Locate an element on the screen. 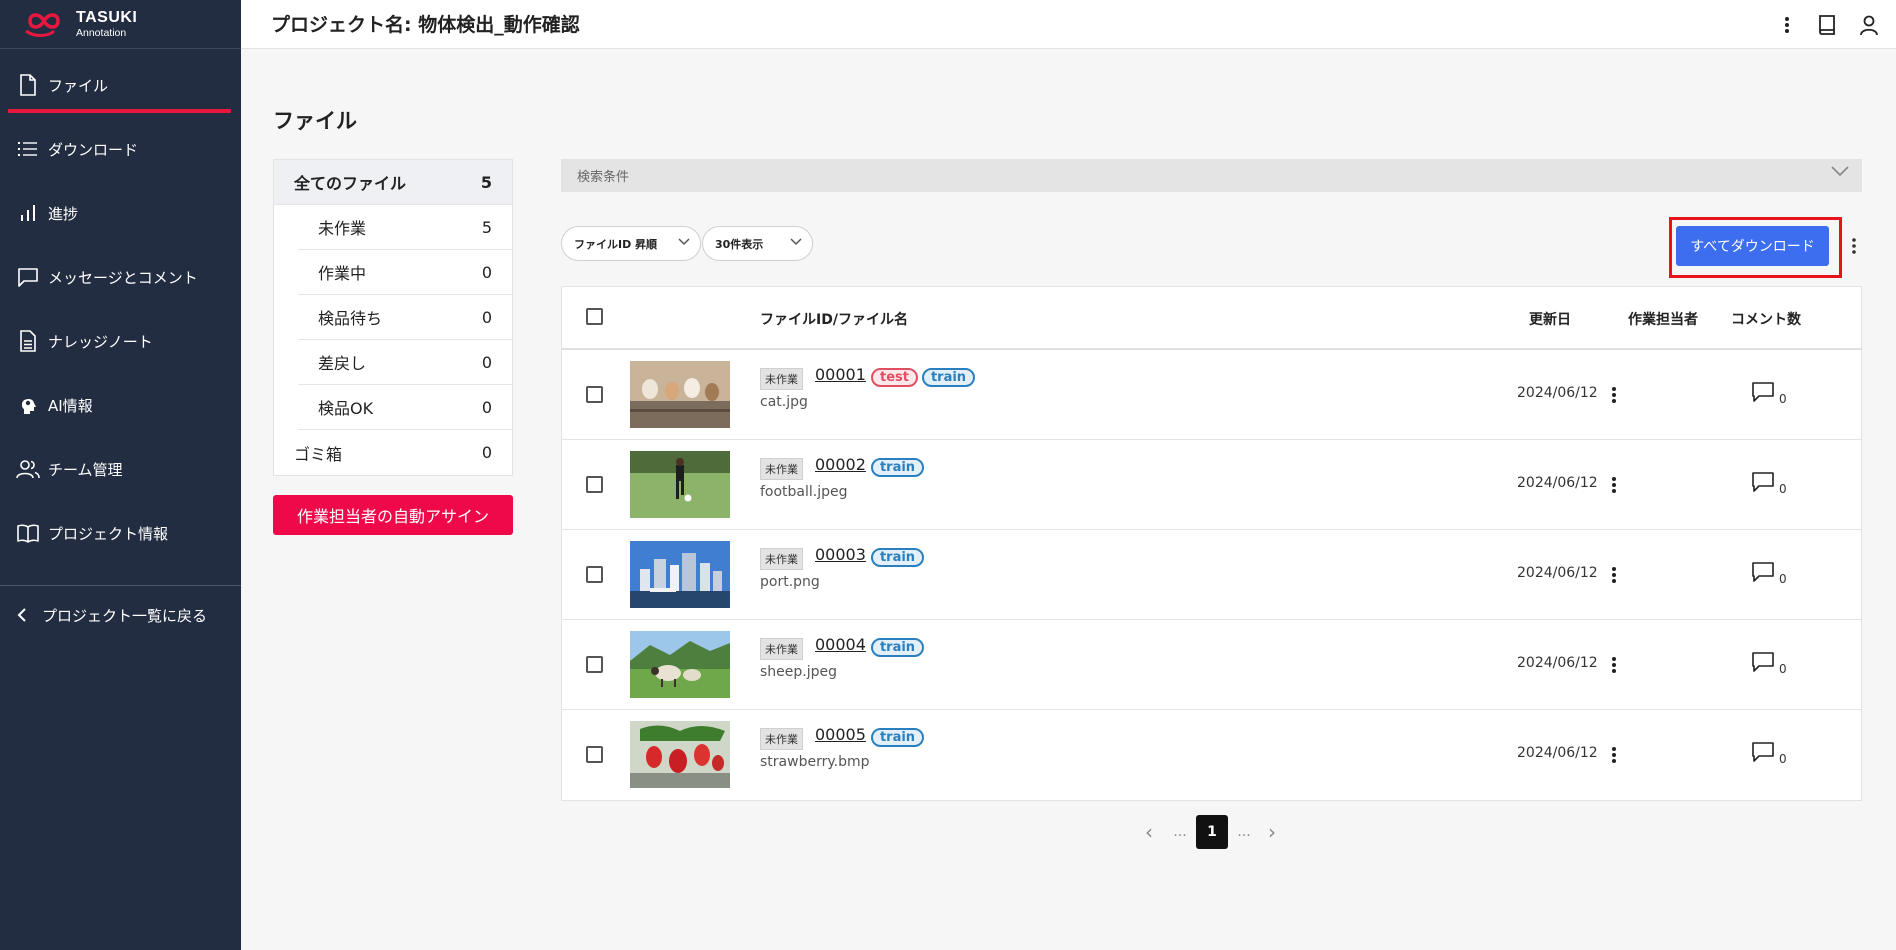 The image size is (1896, 950). ai-head-icon is located at coordinates (28, 405).